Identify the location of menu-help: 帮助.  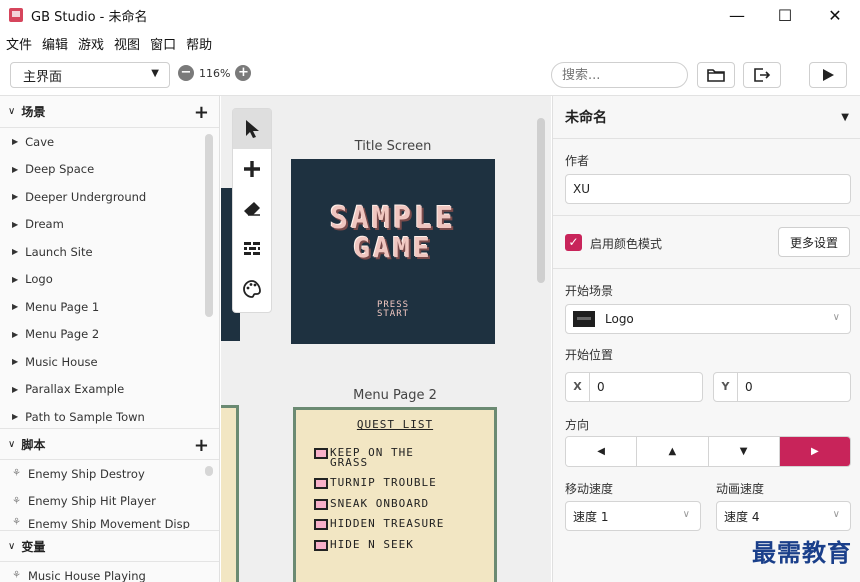
(199, 43).